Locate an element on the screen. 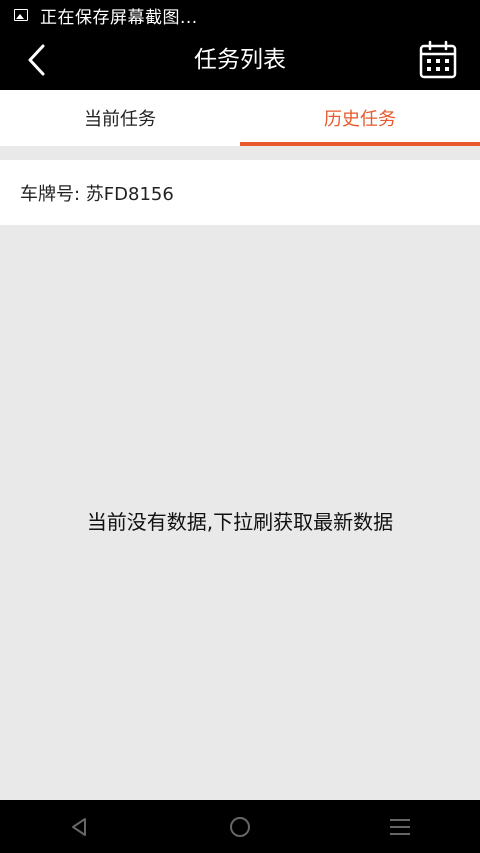 This screenshot has width=480, height=853. empty-state-message: 当前没有数据,下拉刷获取最新数据 is located at coordinates (240, 522).